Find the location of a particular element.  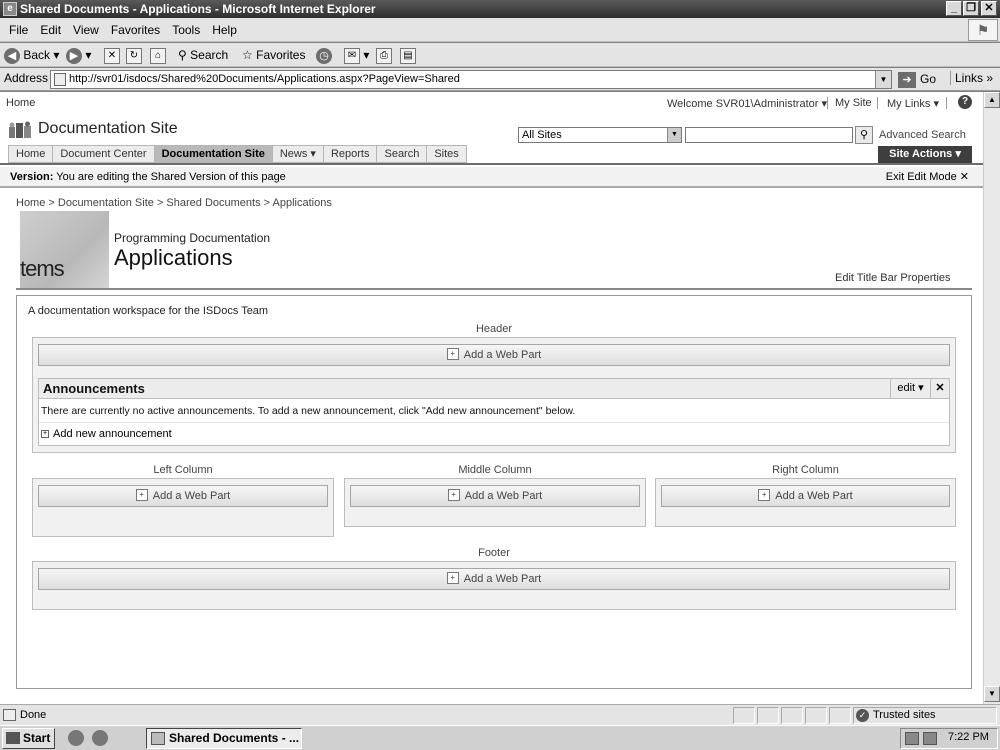

favorites-button: ☆ Favorites is located at coordinates (273, 55).